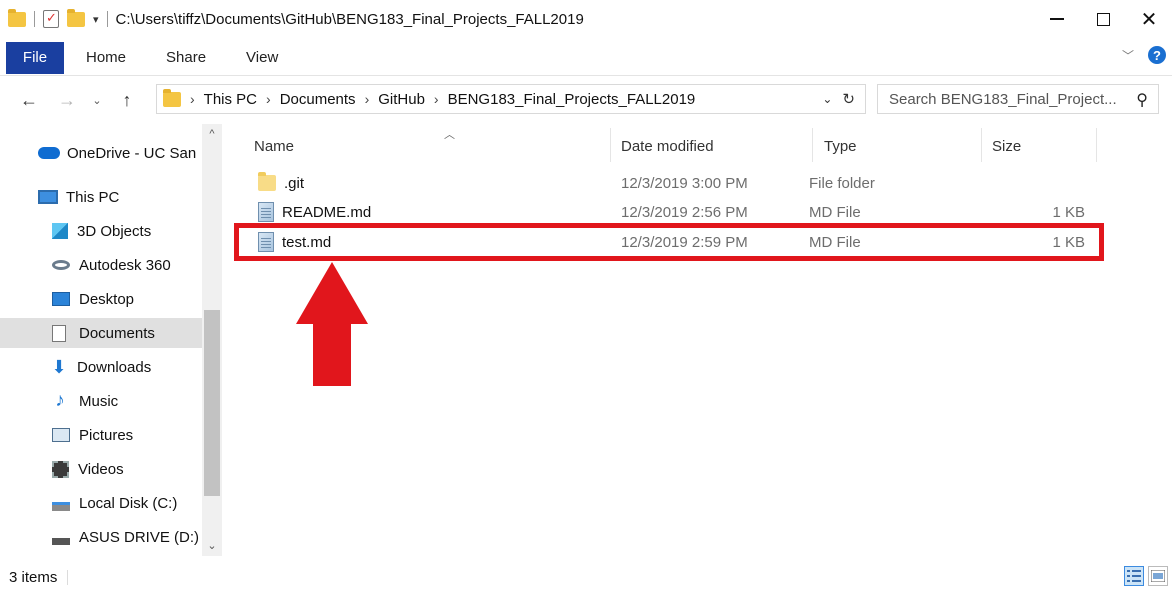 This screenshot has height=593, width=1172. Describe the element at coordinates (60, 231) in the screenshot. I see `cube-icon` at that location.